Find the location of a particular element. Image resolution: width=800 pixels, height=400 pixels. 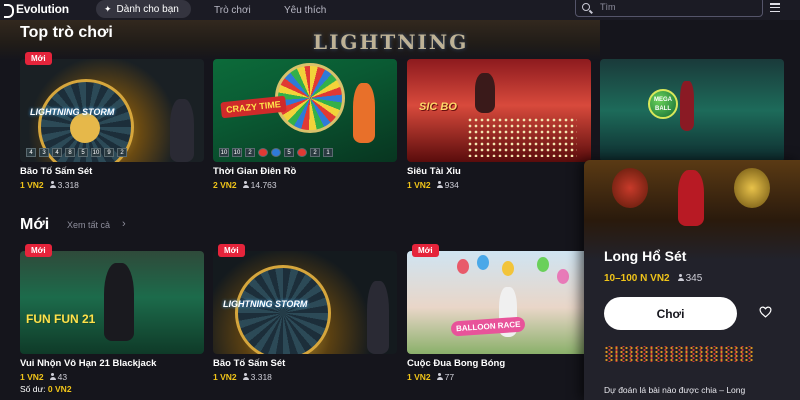

game-thumbnail: LIGHTNING STORM 4 3 4 8 5 10 9 2 is located at coordinates (112, 110).